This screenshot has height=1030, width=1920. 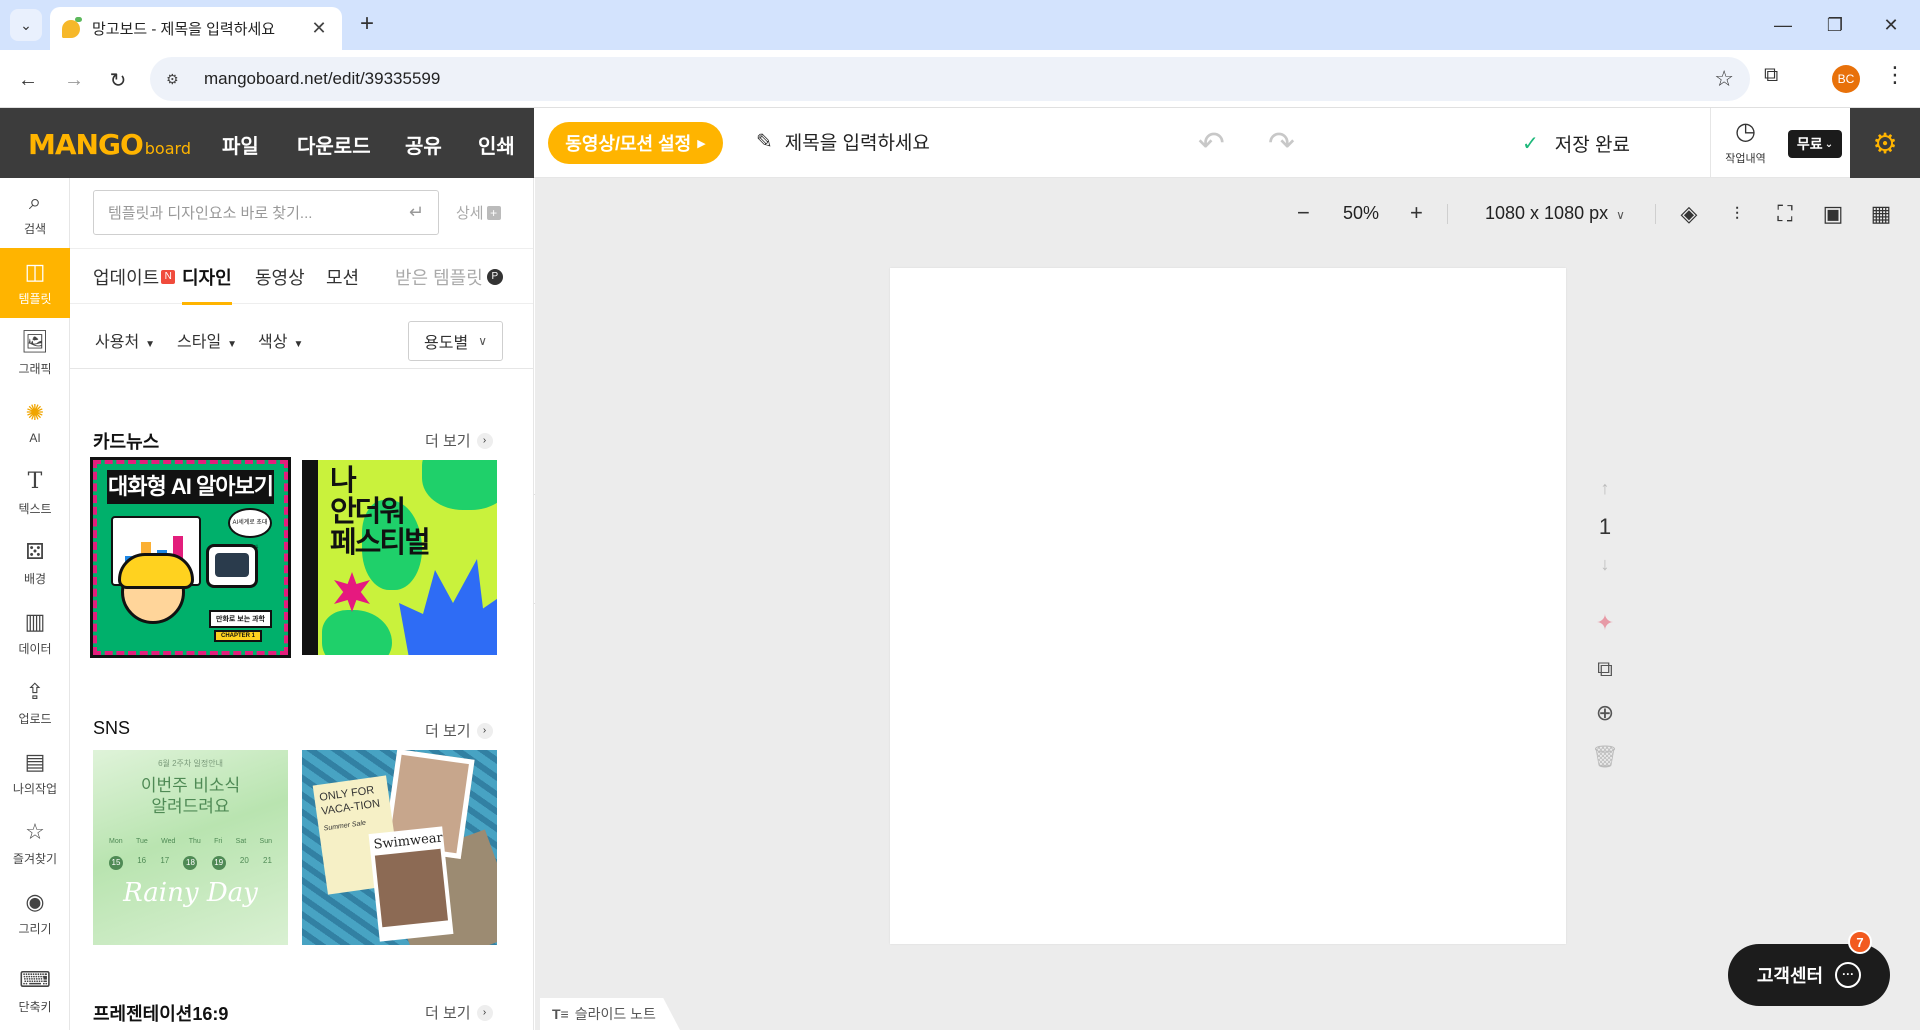 I want to click on plan-dropdown-button: 무료 ⌄, so click(x=1815, y=144).